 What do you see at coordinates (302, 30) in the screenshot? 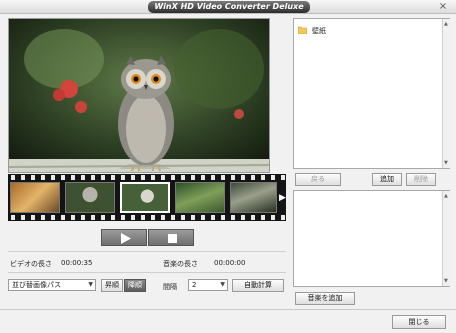
I see `folder-icon` at bounding box center [302, 30].